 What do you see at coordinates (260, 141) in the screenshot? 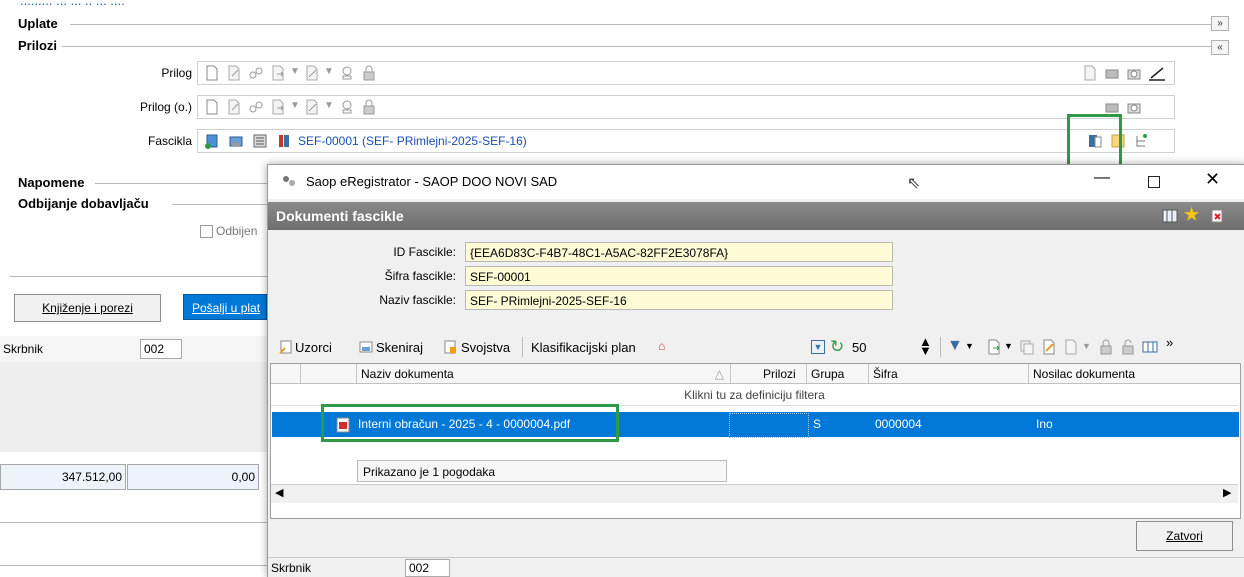
I see `folder-list-icon` at bounding box center [260, 141].